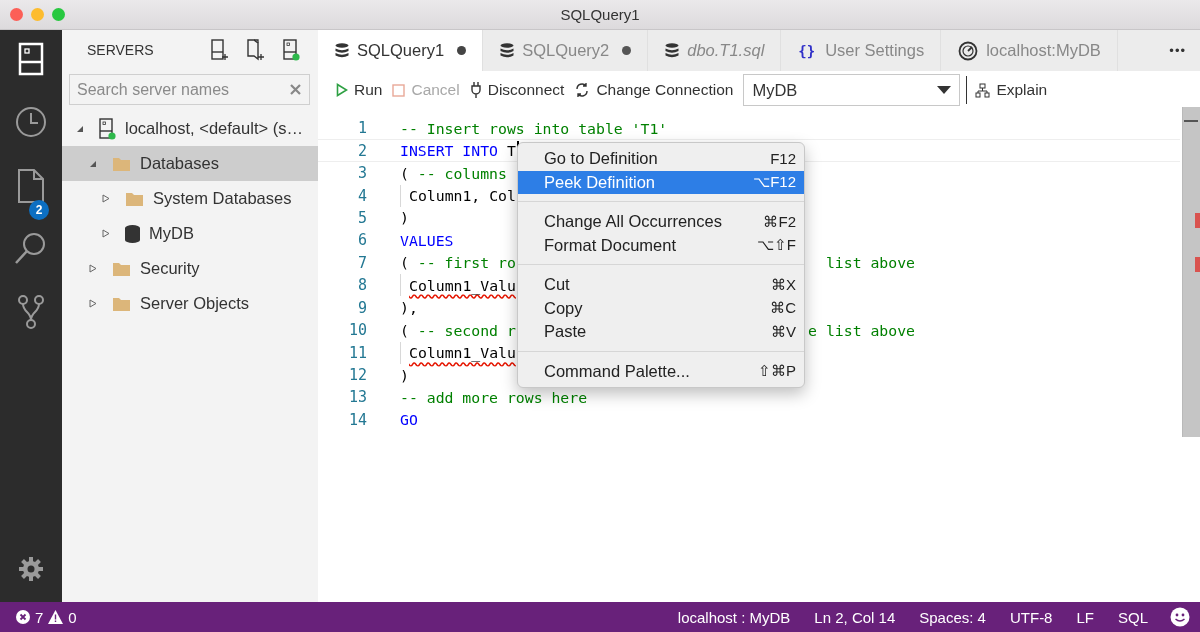 This screenshot has height=632, width=1200. What do you see at coordinates (121, 50) in the screenshot?
I see `panel-title: SERVERS` at bounding box center [121, 50].